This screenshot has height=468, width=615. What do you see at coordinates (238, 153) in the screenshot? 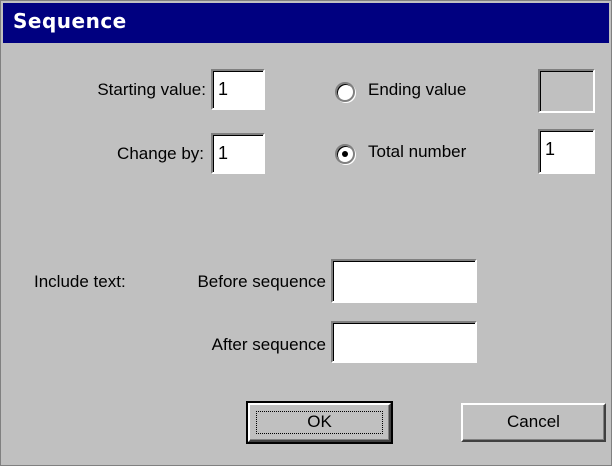
I see `change-by-field: 1` at bounding box center [238, 153].